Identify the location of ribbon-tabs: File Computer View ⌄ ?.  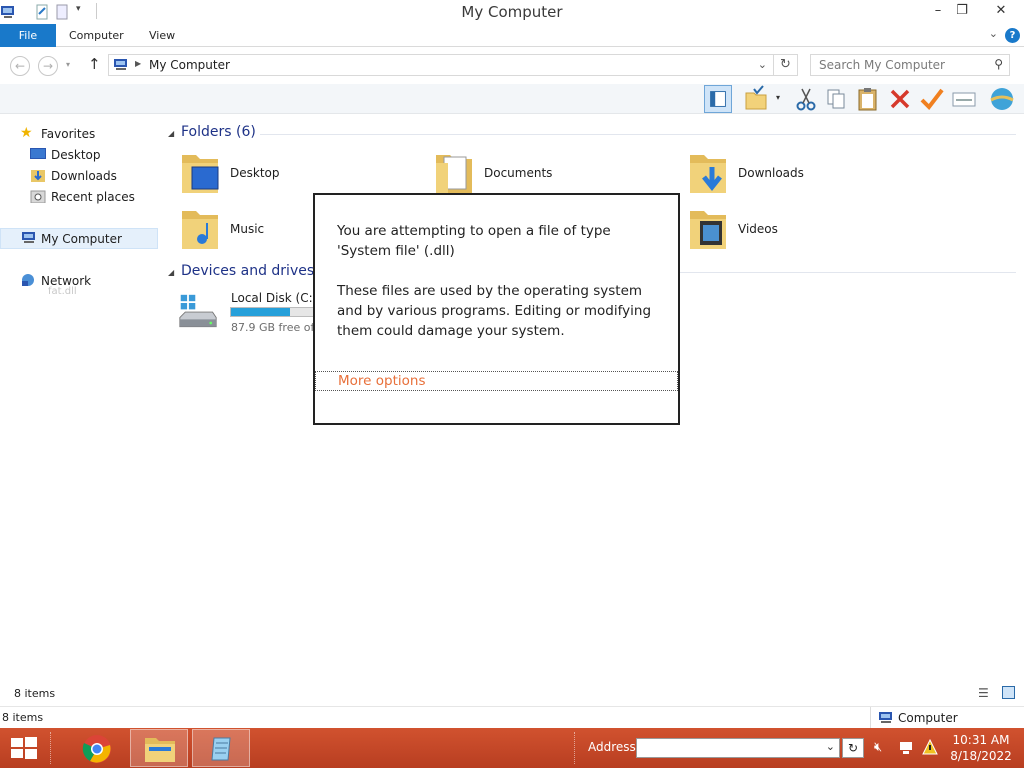
(512, 35).